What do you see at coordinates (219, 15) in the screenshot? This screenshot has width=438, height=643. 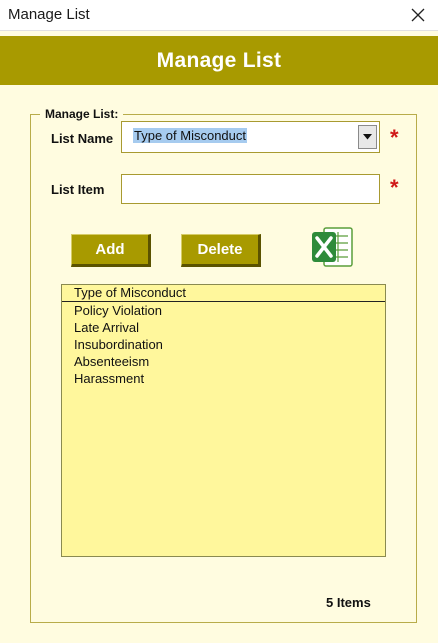 I see `window-titlebar: Manage List` at bounding box center [219, 15].